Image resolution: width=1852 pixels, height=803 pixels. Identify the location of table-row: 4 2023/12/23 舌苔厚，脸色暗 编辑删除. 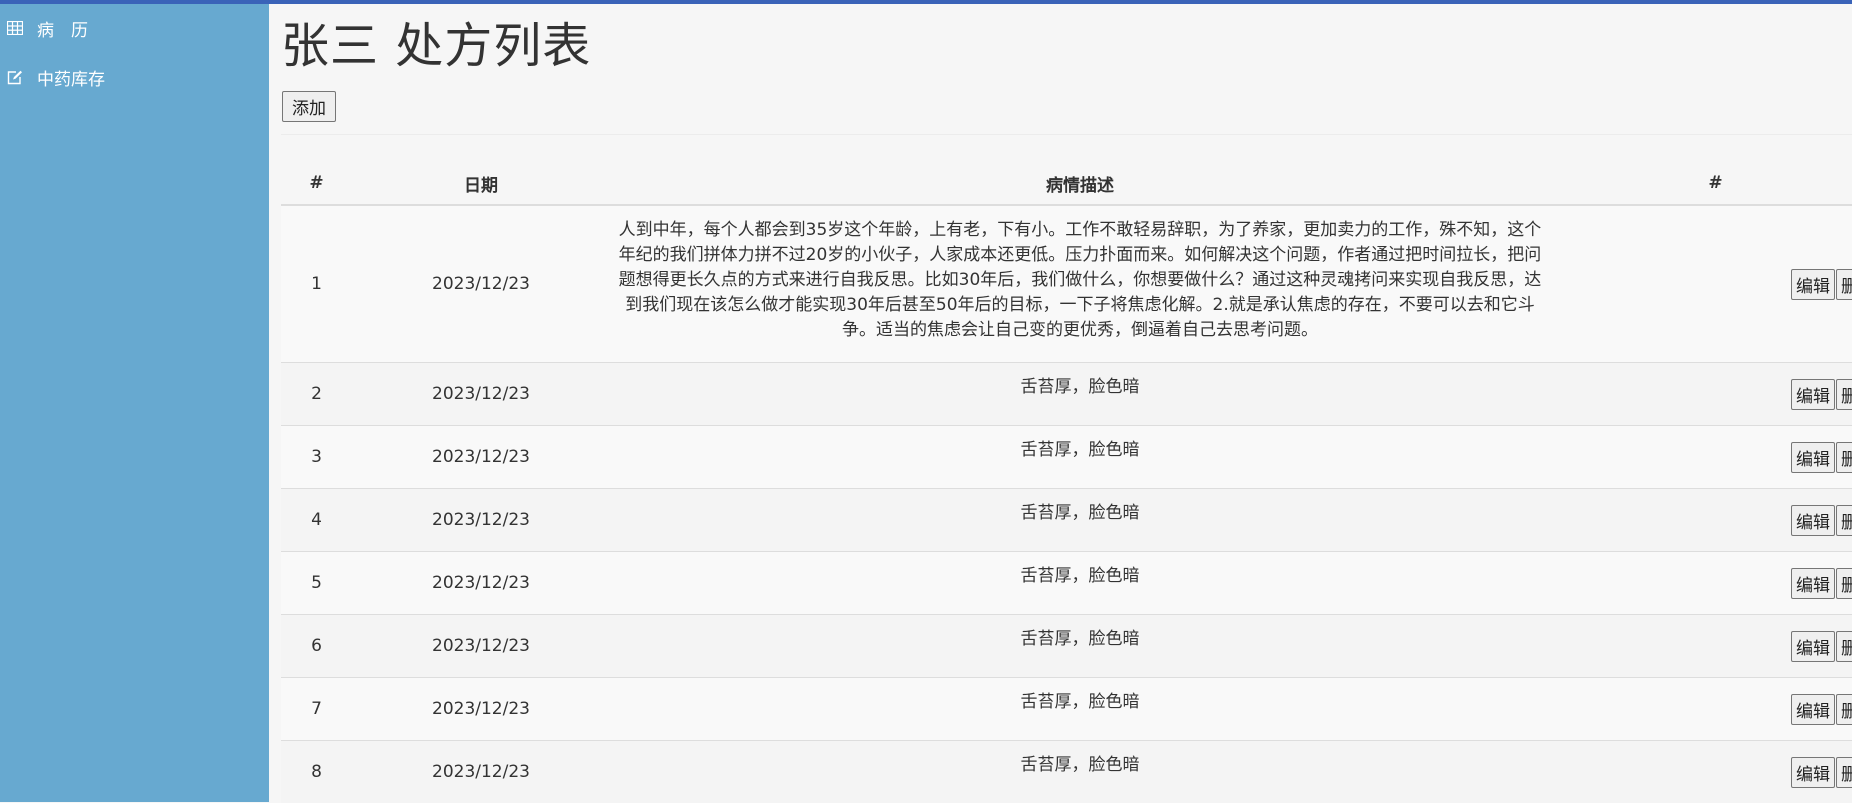
(1066, 520).